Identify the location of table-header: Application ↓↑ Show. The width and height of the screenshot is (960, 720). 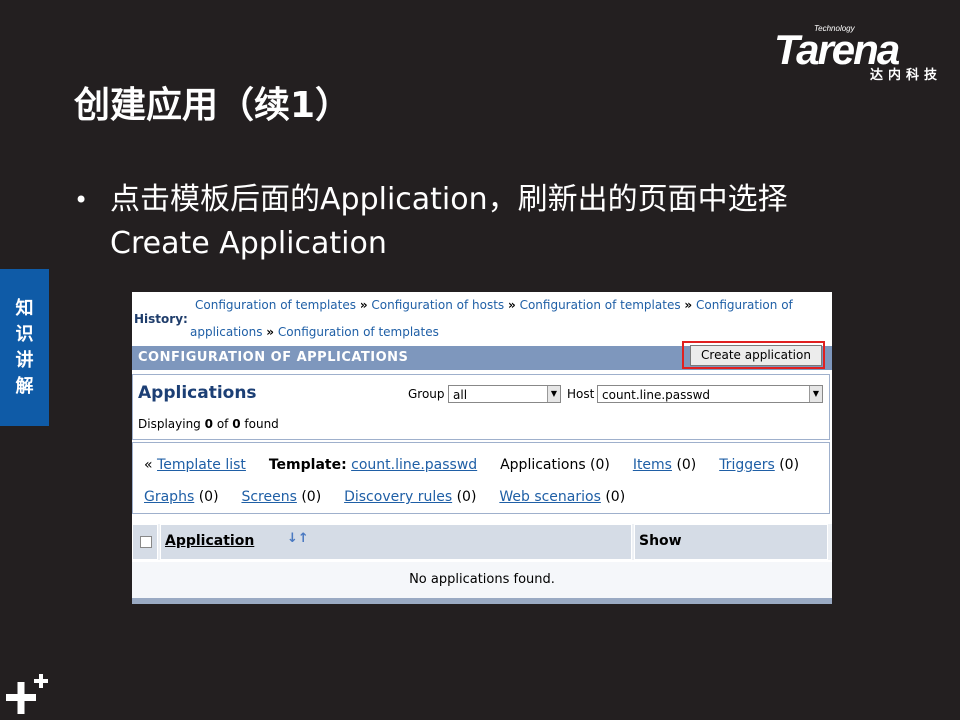
(482, 542).